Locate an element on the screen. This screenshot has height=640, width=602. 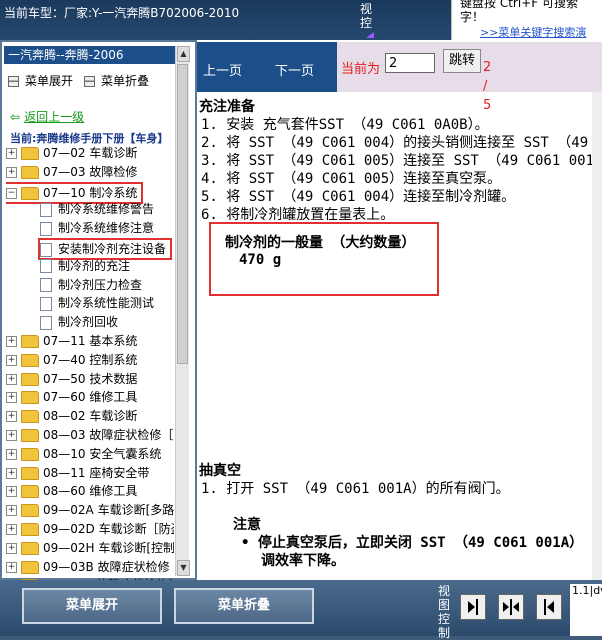
tree-item-folder: +07—03 故障检修 is located at coordinates (71, 172).